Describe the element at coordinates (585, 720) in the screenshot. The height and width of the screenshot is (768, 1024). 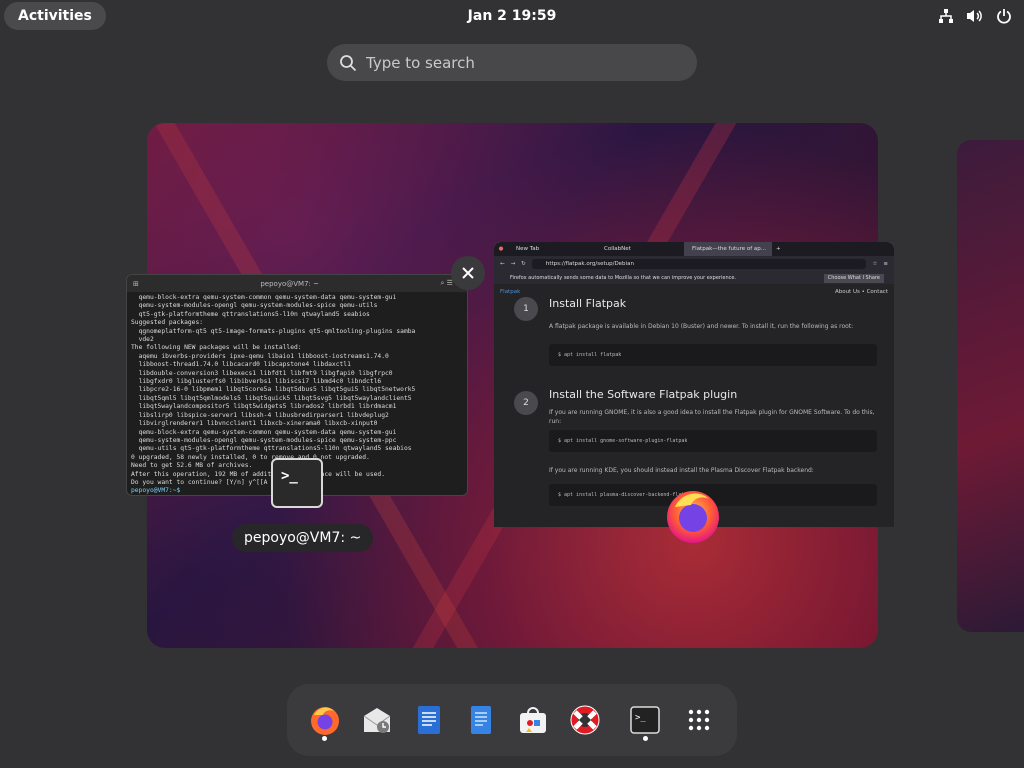
I see `help-icon` at that location.